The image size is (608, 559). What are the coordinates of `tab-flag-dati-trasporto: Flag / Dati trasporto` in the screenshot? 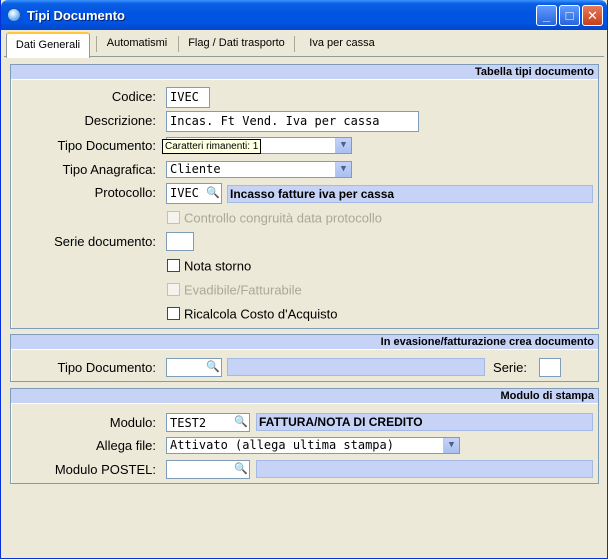 It's located at (236, 44).